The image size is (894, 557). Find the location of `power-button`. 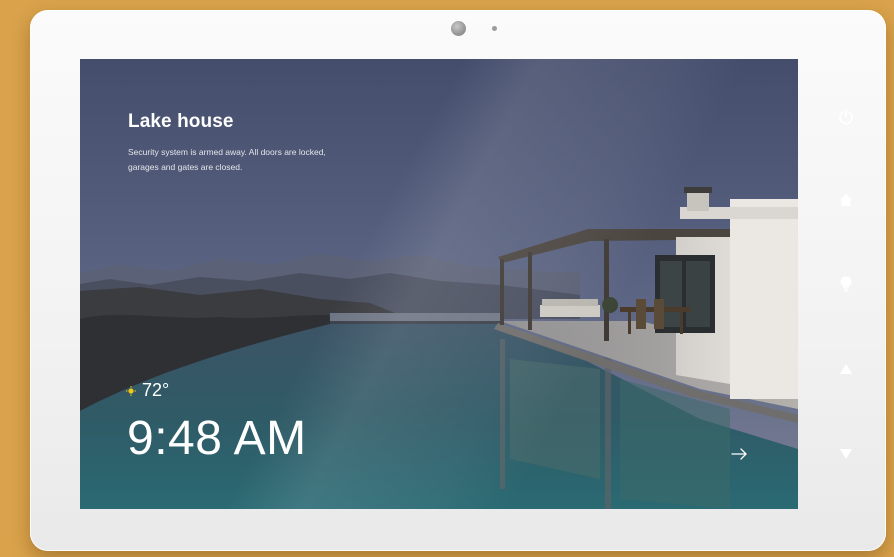

power-button is located at coordinates (846, 117).